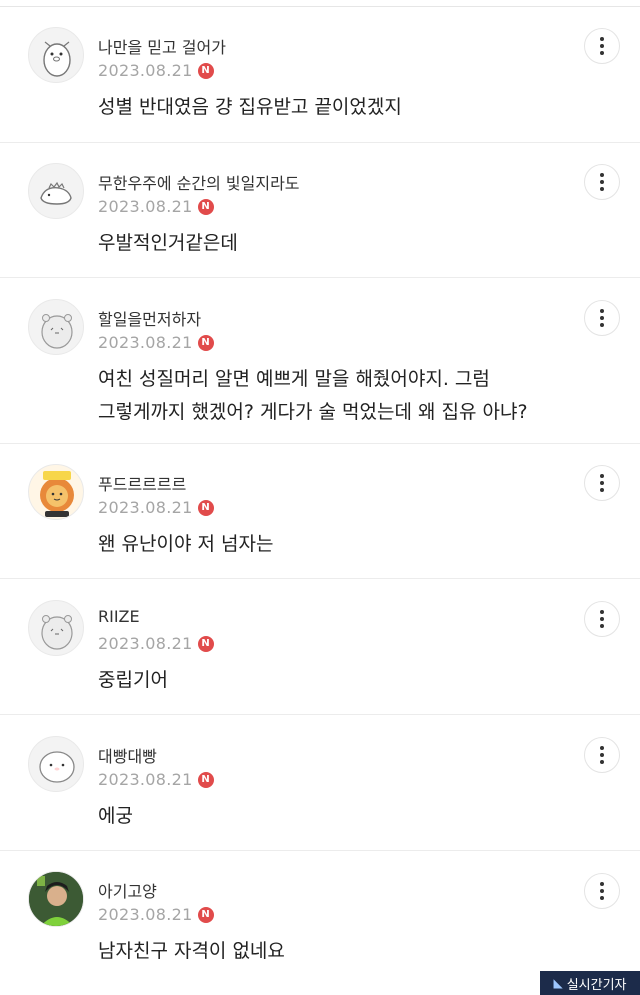 The height and width of the screenshot is (995, 640). What do you see at coordinates (320, 6) in the screenshot?
I see `top-divider` at bounding box center [320, 6].